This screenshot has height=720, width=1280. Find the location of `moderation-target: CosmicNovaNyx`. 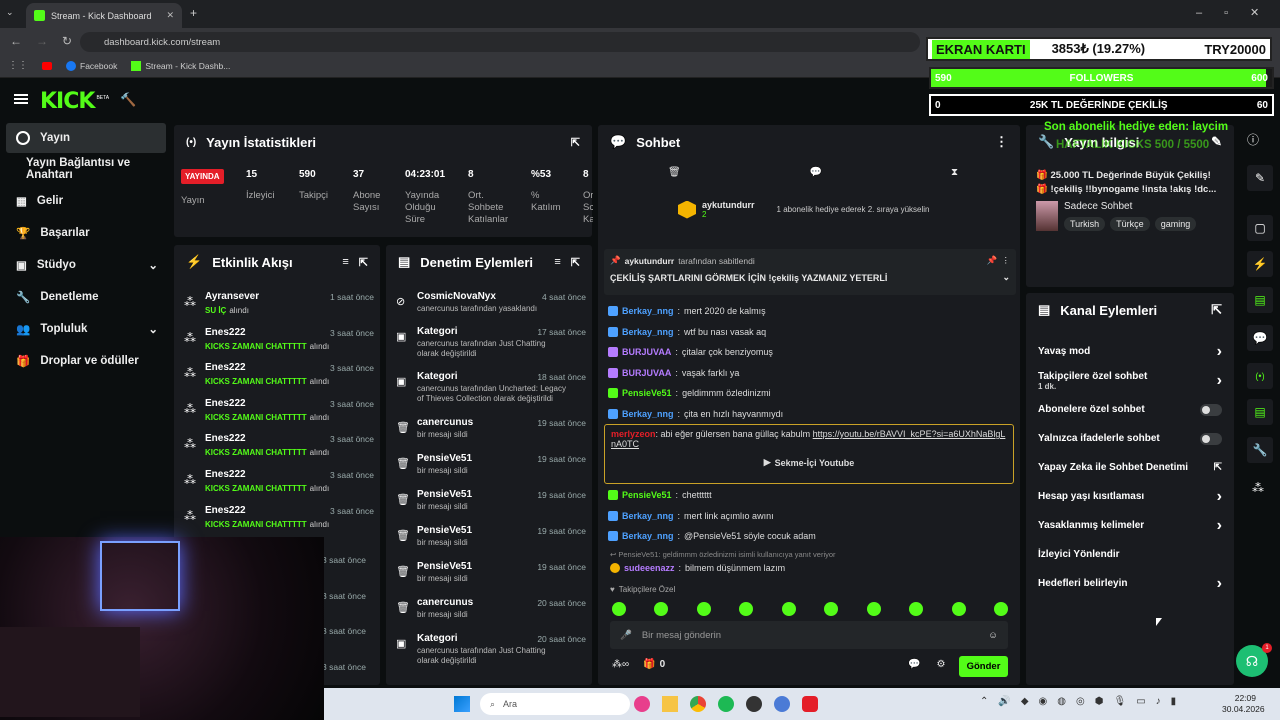

moderation-target: CosmicNovaNyx is located at coordinates (456, 296).